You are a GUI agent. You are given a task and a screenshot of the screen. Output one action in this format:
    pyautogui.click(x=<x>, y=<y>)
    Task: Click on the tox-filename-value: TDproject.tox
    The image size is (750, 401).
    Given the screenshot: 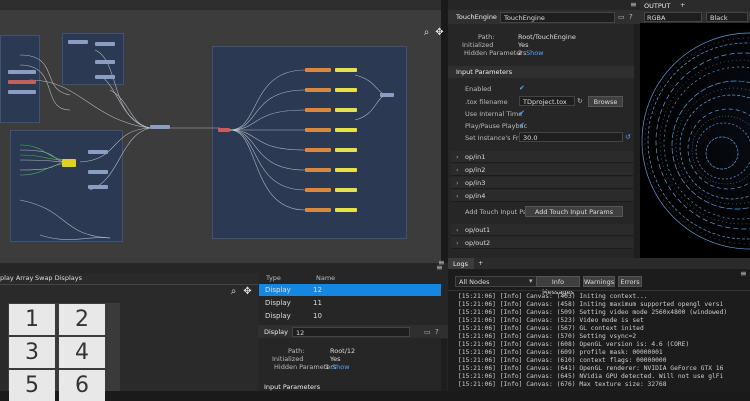 What is the action you would take?
    pyautogui.click(x=545, y=102)
    